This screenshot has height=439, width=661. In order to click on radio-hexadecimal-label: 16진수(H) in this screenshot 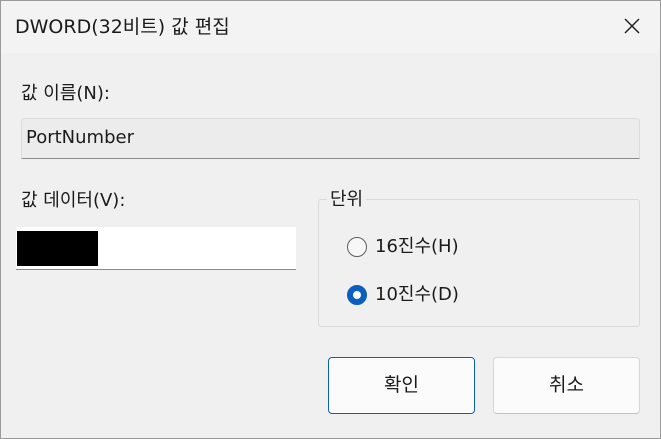, I will do `click(417, 246)`.